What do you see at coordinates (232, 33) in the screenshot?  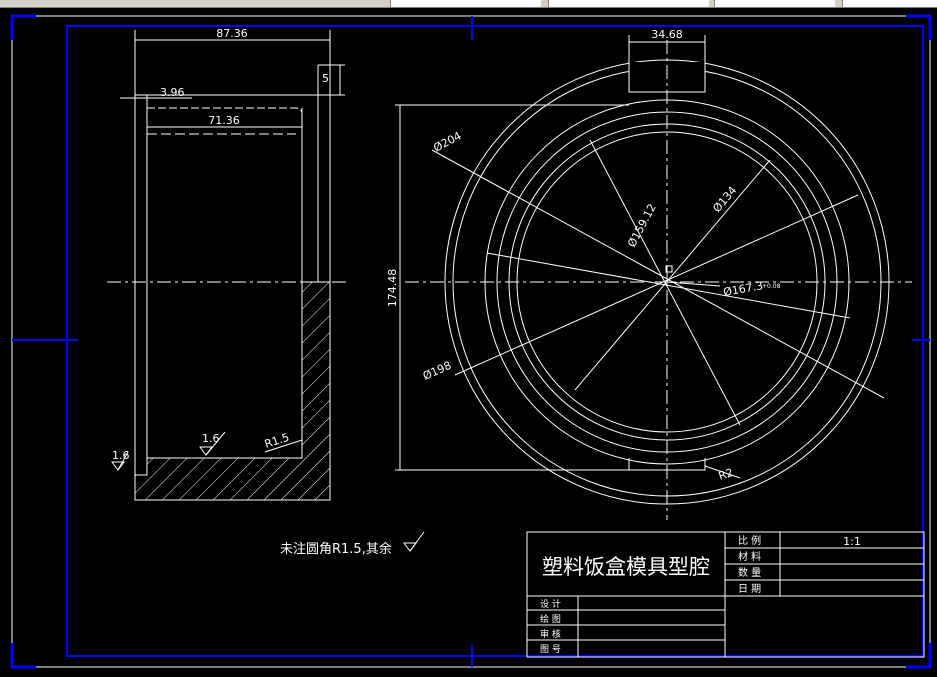 I see `dim-overall-length: 87.36` at bounding box center [232, 33].